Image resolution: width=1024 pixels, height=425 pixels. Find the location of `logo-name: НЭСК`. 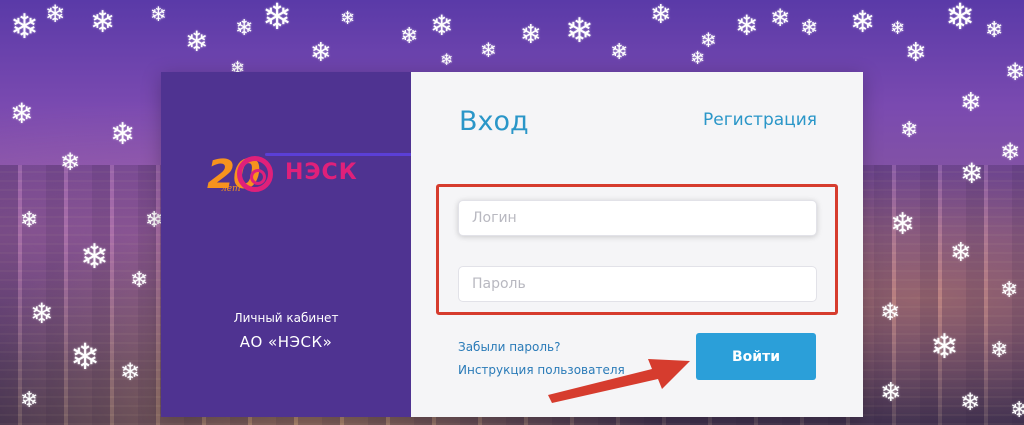

logo-name: НЭСК is located at coordinates (321, 172).